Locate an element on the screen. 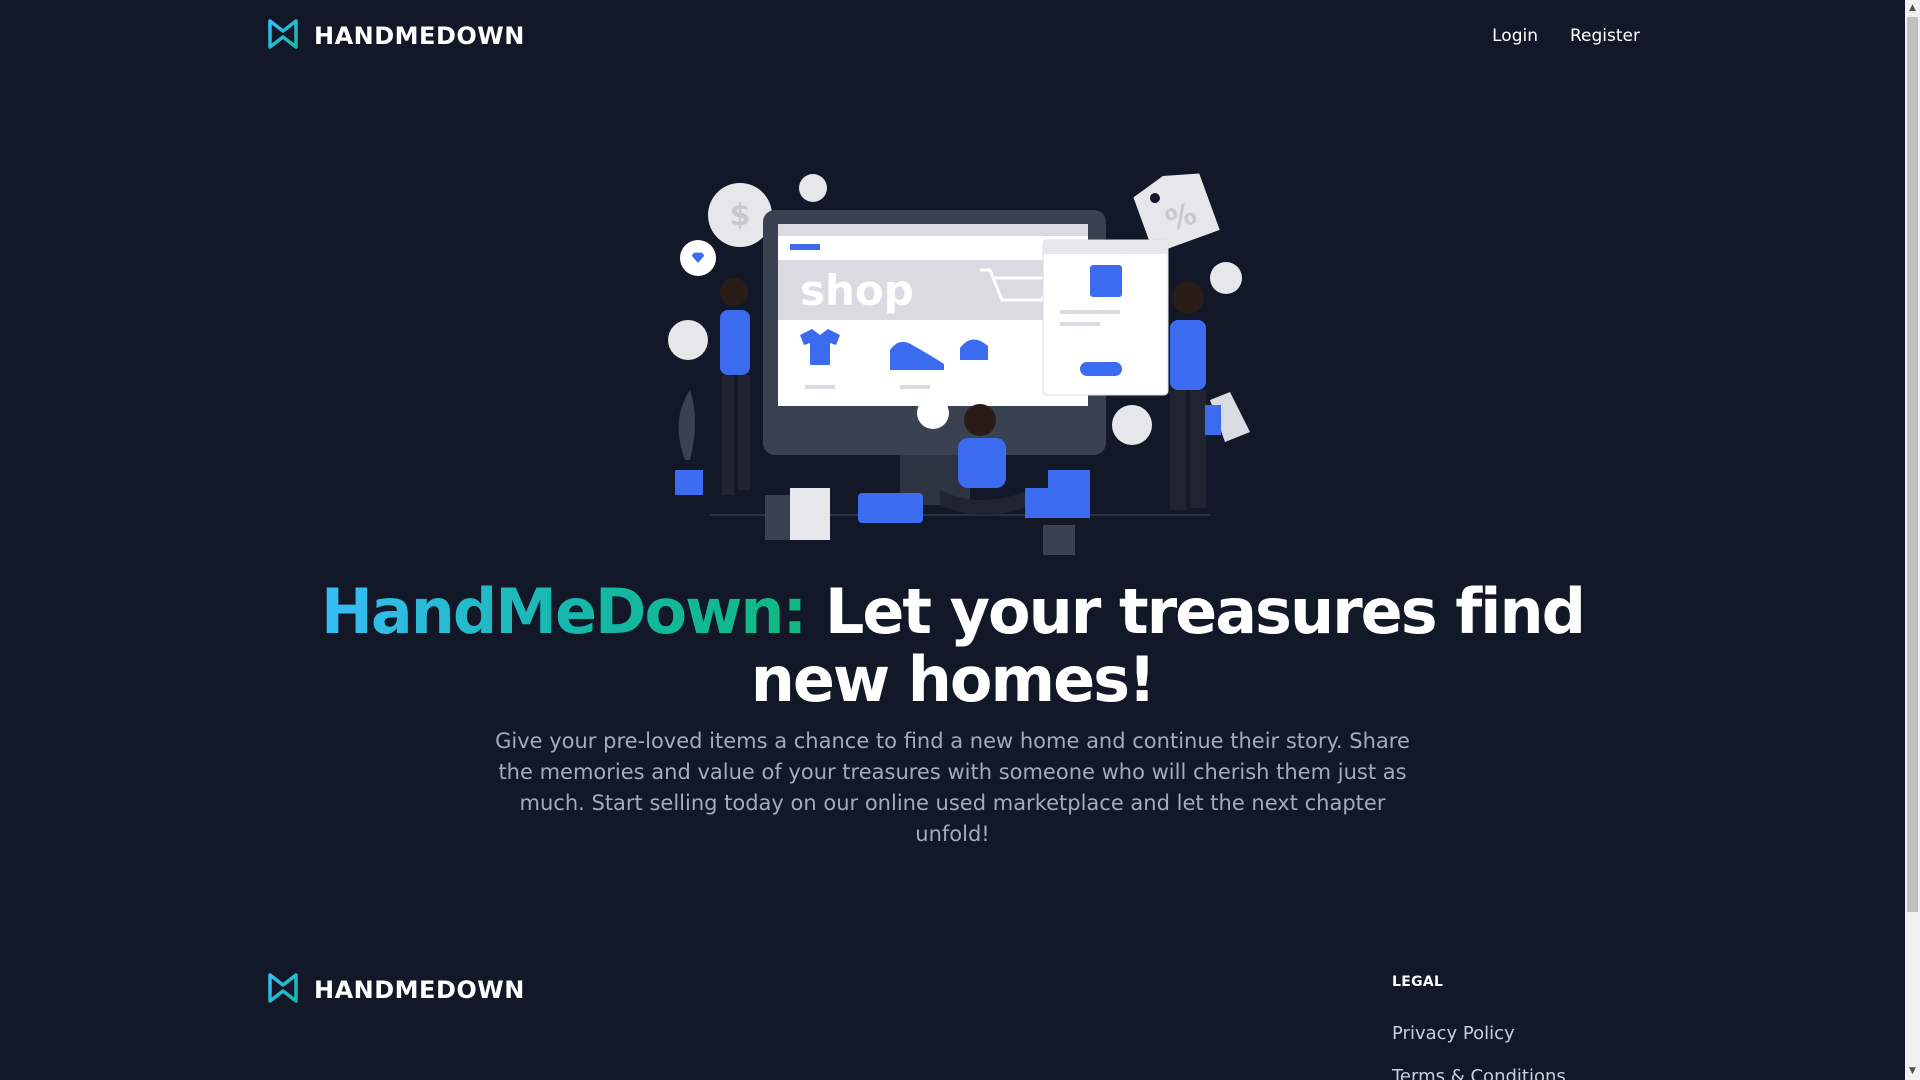  privacy-policy-link: Privacy Policy is located at coordinates (1453, 1033).